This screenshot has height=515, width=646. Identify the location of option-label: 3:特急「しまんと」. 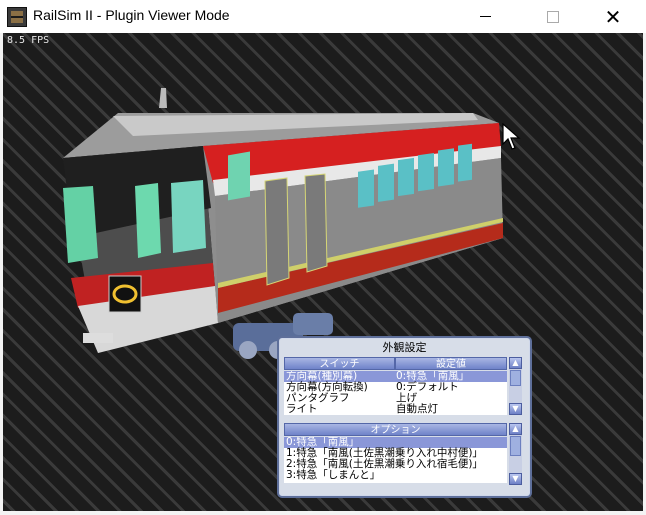
(333, 475).